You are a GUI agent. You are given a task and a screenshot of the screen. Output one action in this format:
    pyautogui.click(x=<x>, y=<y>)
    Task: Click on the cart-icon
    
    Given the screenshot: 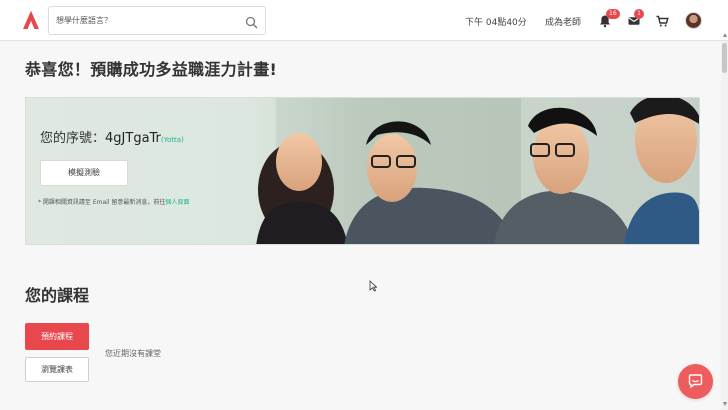 What is the action you would take?
    pyautogui.click(x=662, y=20)
    